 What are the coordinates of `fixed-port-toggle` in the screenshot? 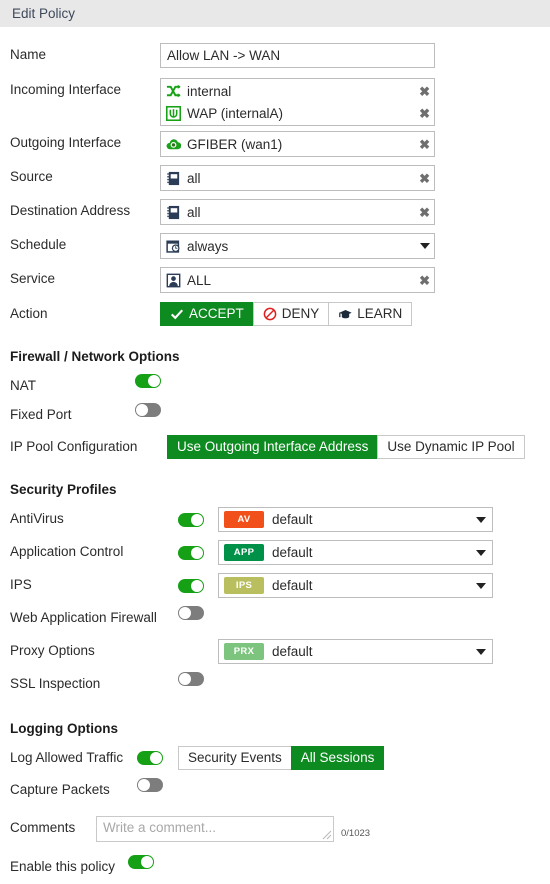 It's located at (148, 410).